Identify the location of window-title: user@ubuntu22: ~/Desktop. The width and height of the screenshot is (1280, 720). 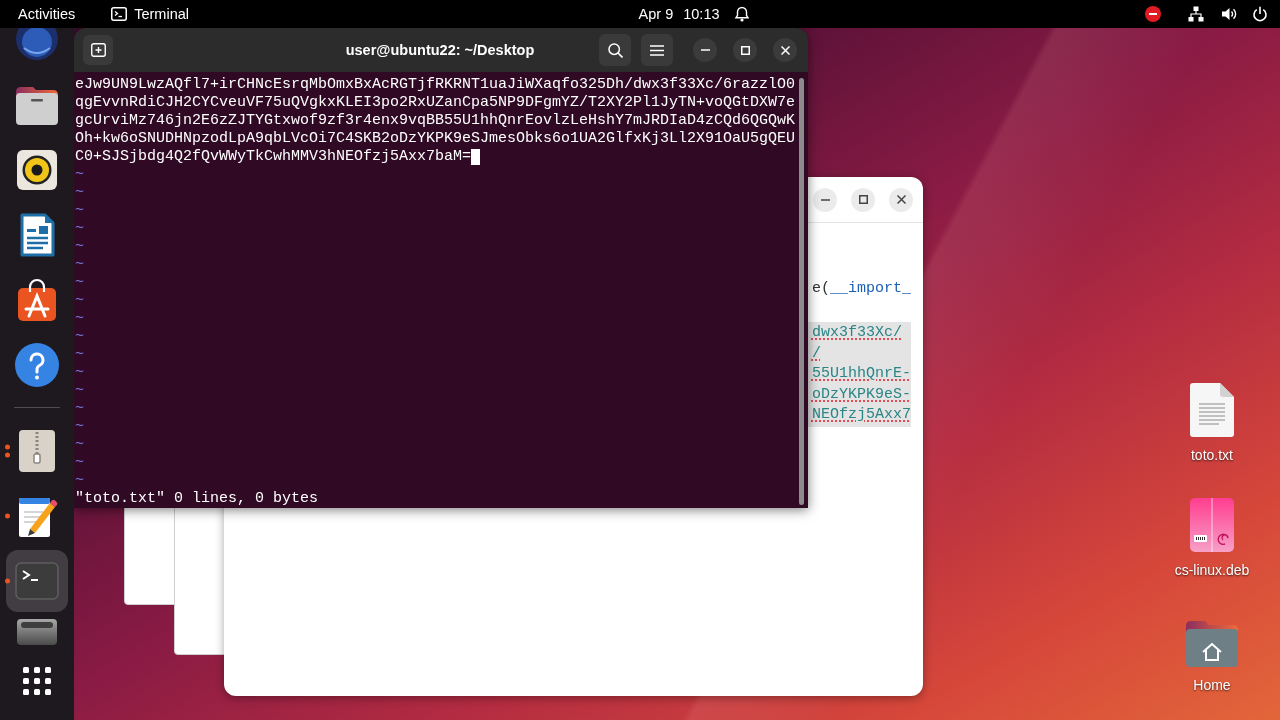
(440, 50).